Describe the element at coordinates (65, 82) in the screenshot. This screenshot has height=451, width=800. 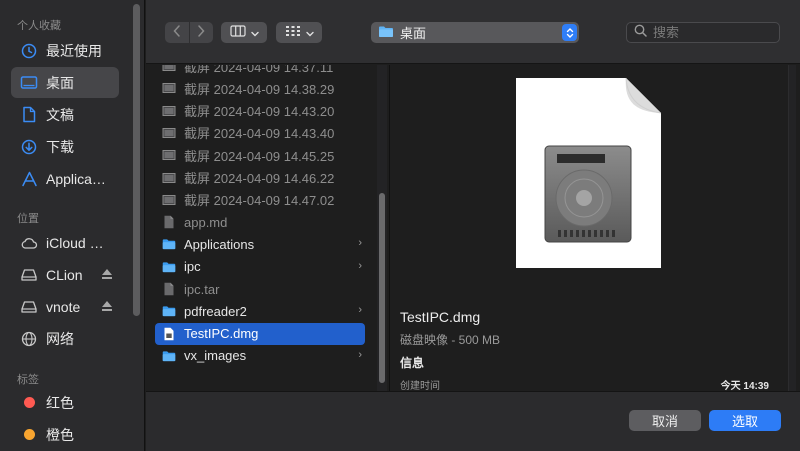
I see `sidebar-item-desktop: 桌面` at that location.